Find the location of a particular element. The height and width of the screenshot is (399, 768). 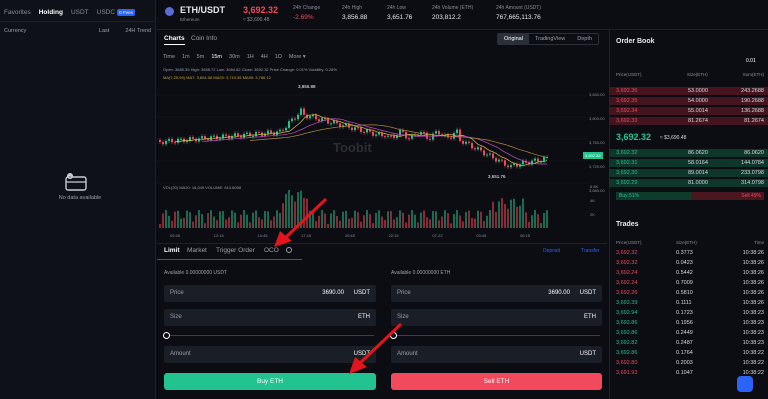

tf-15m: 15m is located at coordinates (216, 57).